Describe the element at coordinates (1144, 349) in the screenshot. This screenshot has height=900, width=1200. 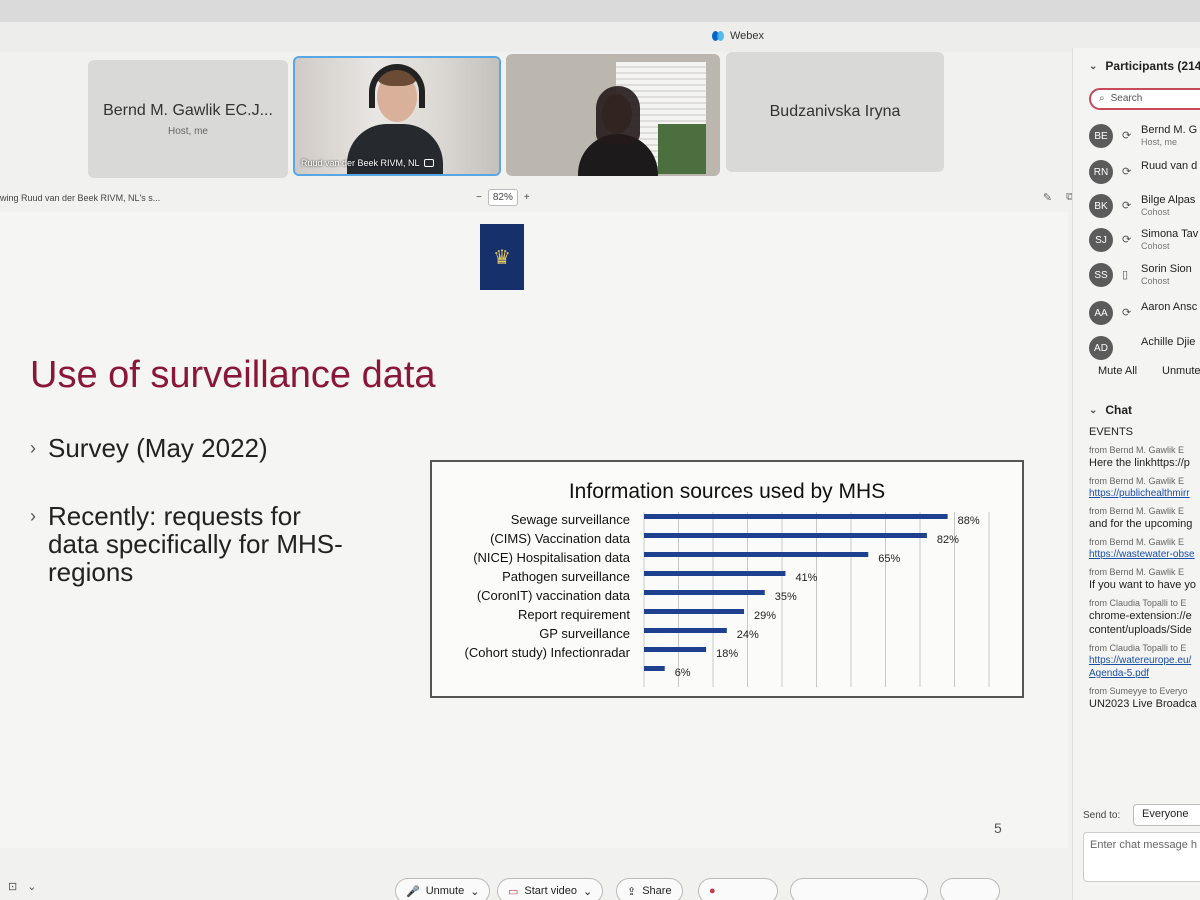
I see `participant-row: AD Achille Djie` at that location.